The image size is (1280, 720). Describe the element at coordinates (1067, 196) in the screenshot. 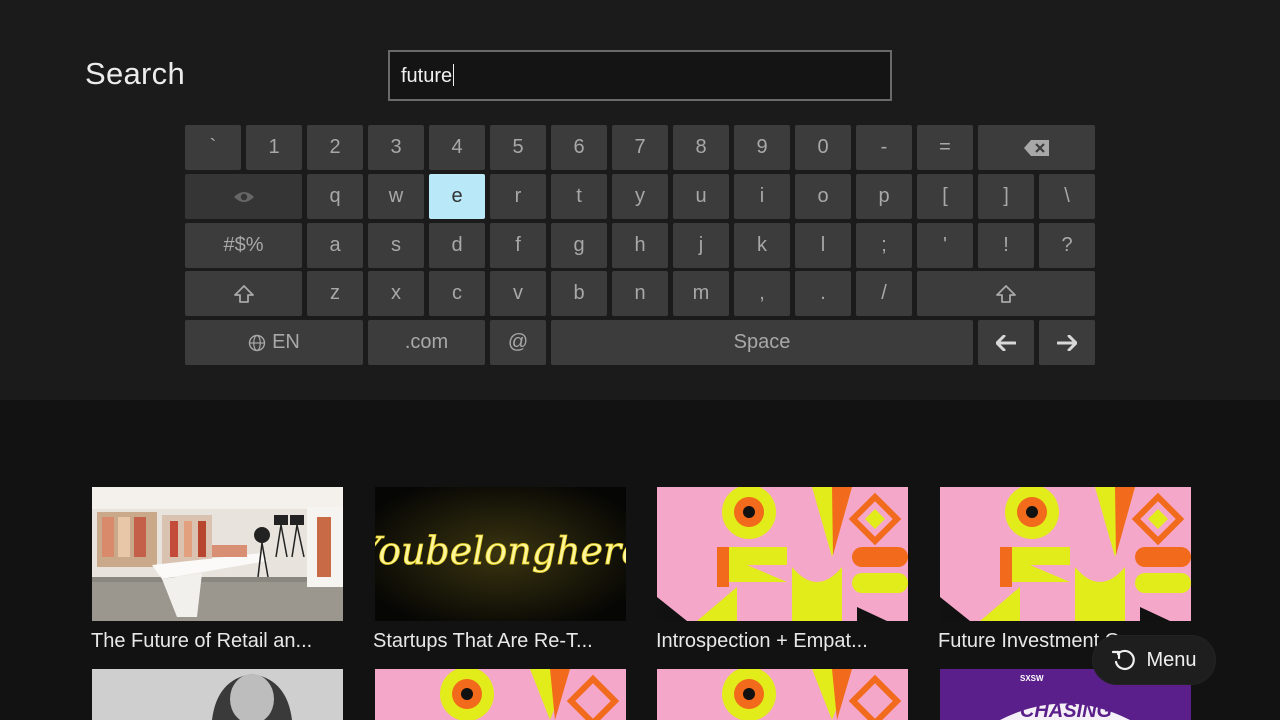

I see `key-backslash: \` at that location.